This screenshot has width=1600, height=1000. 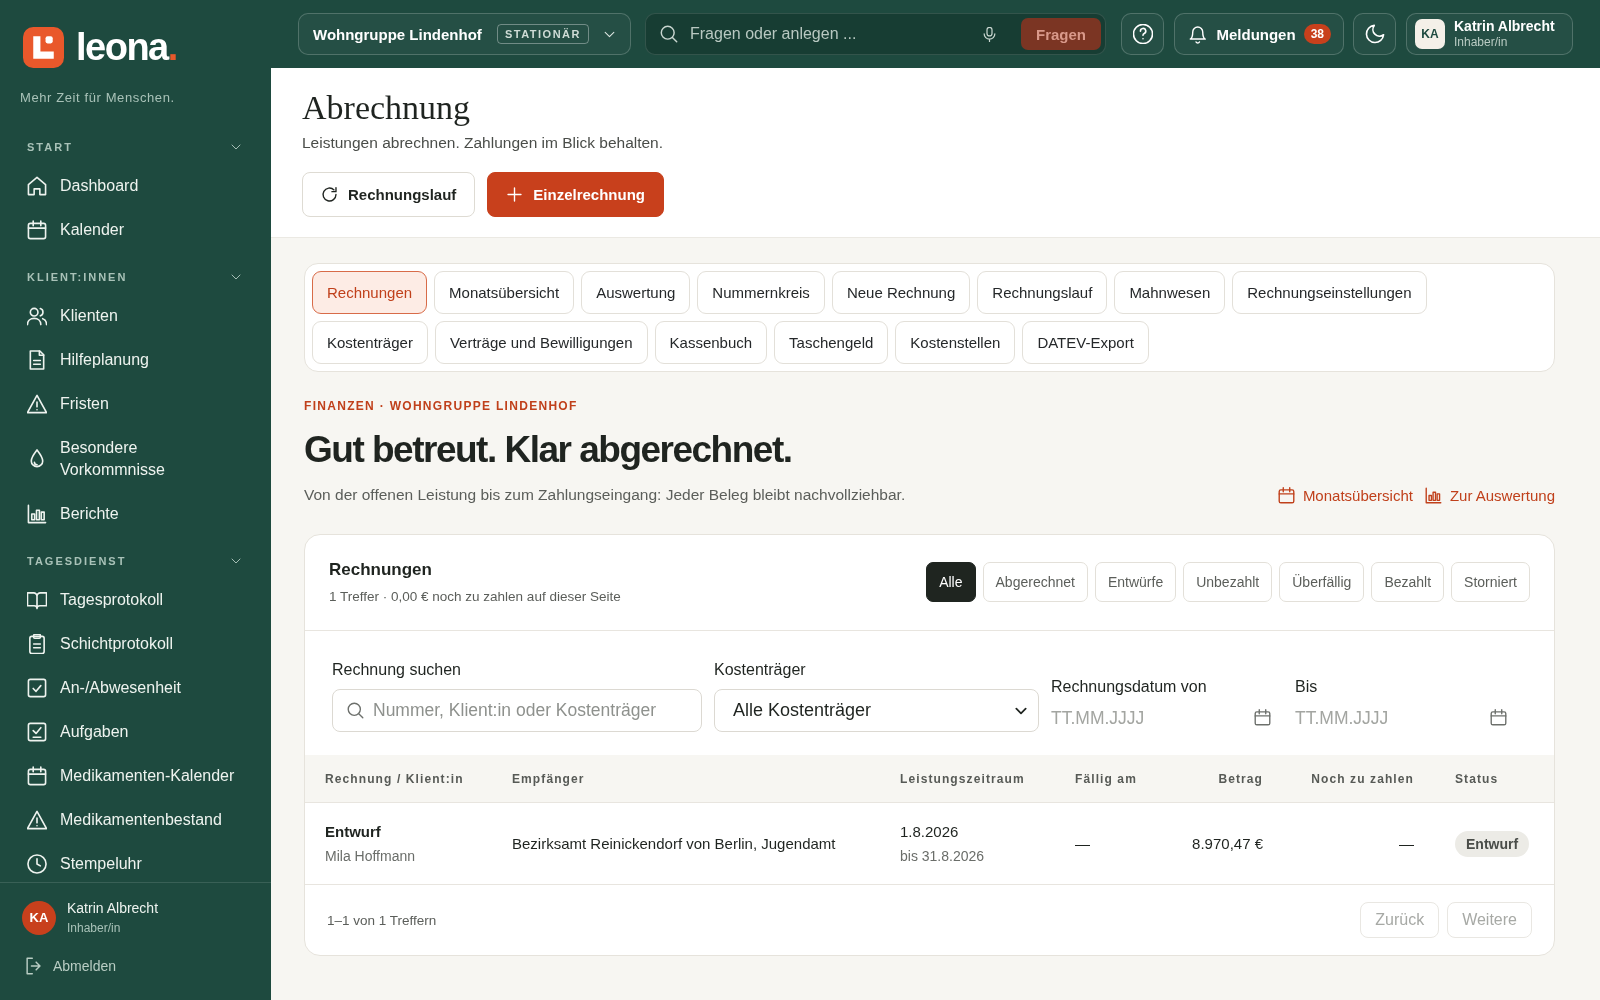 What do you see at coordinates (135, 459) in the screenshot?
I see `nav-item: Besondere Vorkommnisse` at bounding box center [135, 459].